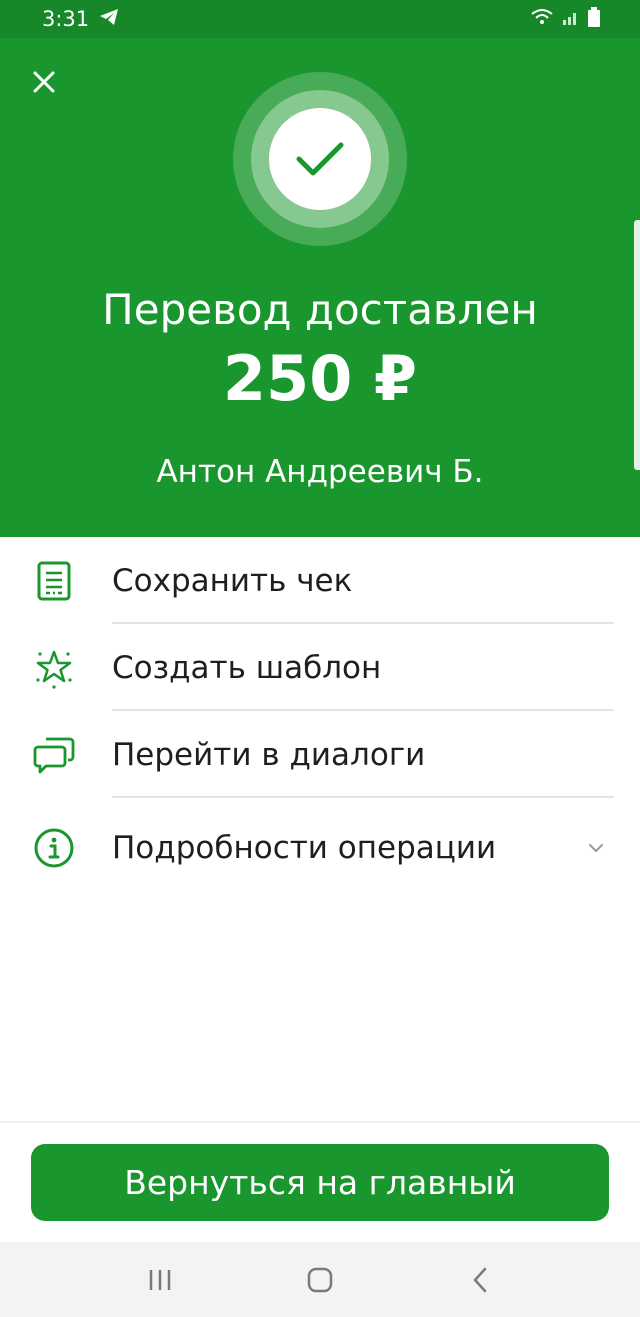  I want to click on home-icon, so click(320, 1279).